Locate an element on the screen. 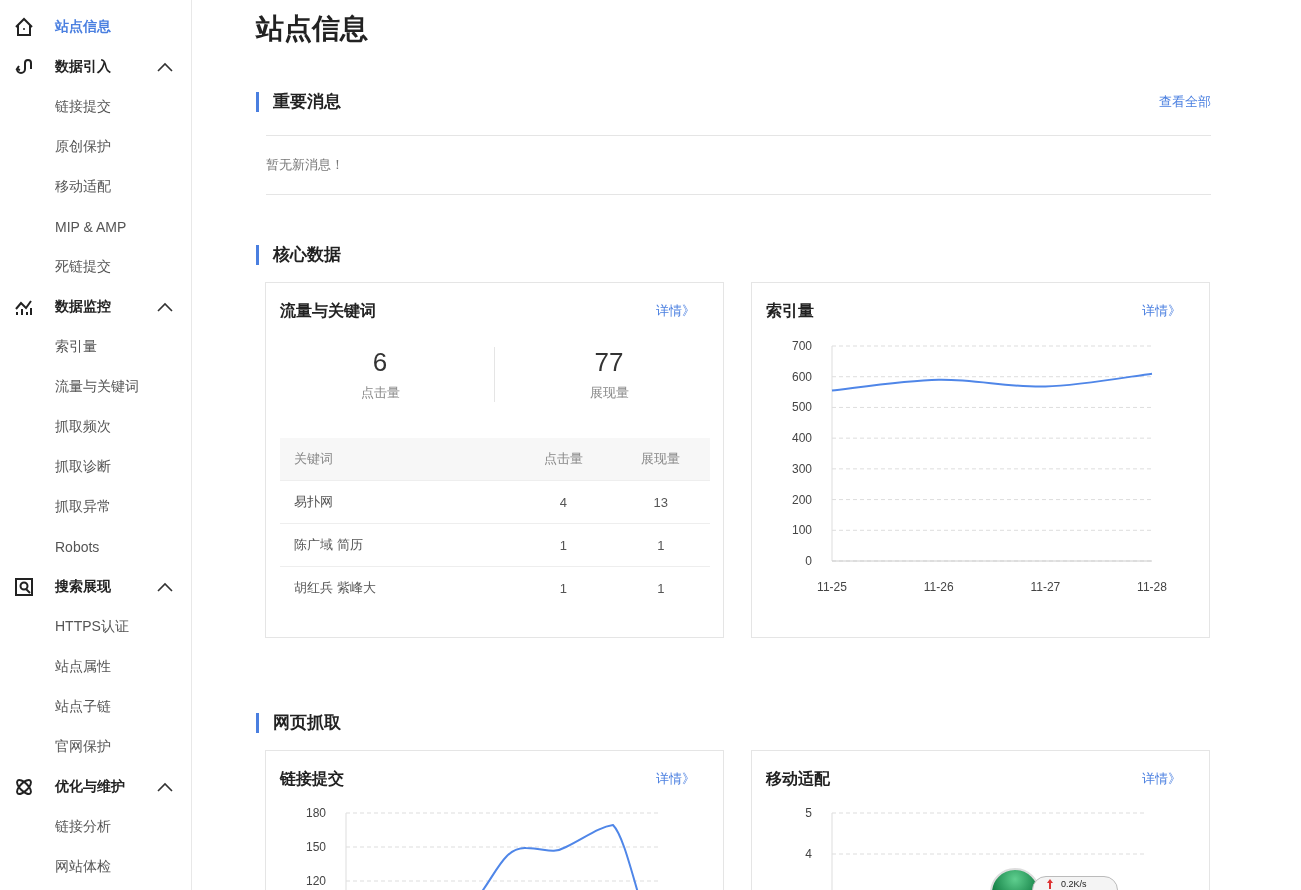 This screenshot has width=1301, height=890. sidebar-item: 站点信息 is located at coordinates (83, 27).